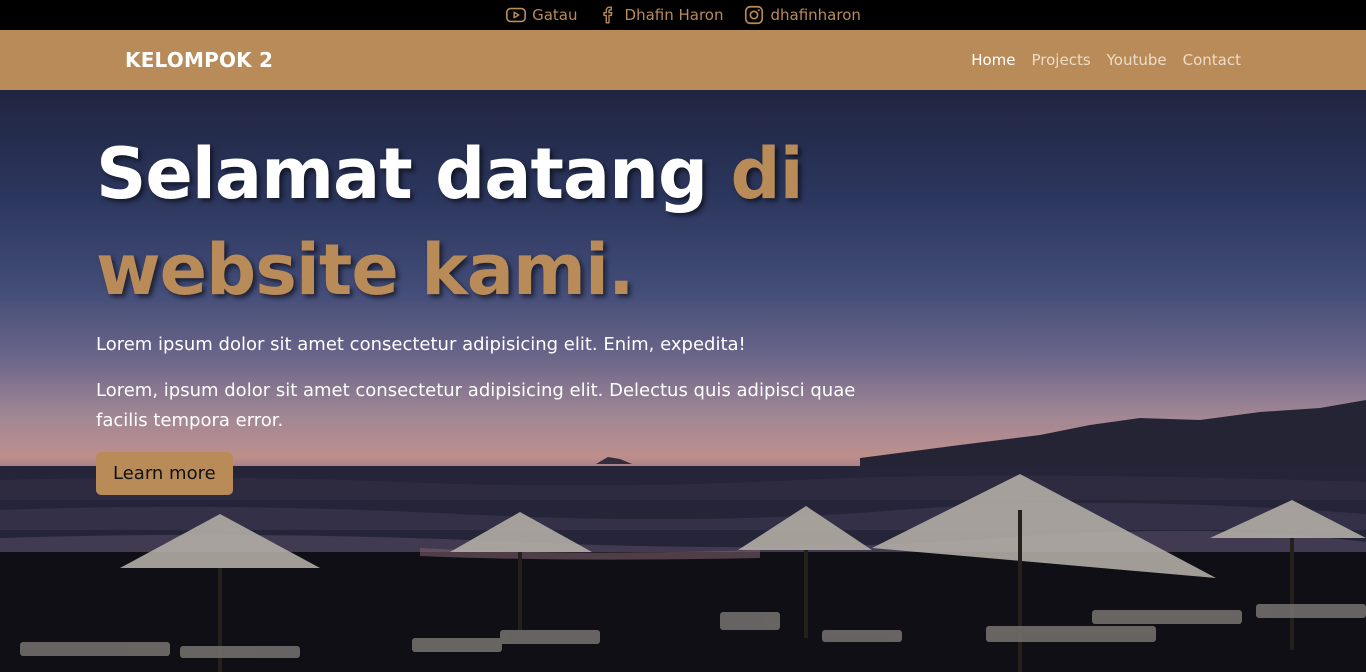 The height and width of the screenshot is (672, 1366). Describe the element at coordinates (1061, 60) in the screenshot. I see `nav-link-projects: Projects` at that location.